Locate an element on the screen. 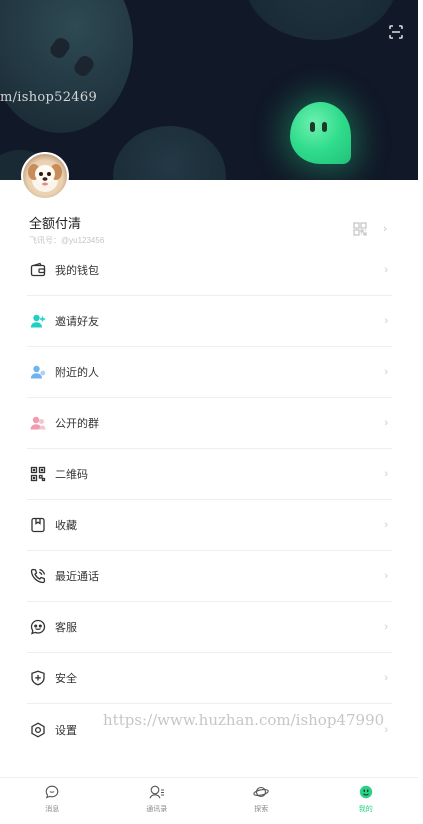 The height and width of the screenshot is (824, 423). phone-icon is located at coordinates (38, 576).